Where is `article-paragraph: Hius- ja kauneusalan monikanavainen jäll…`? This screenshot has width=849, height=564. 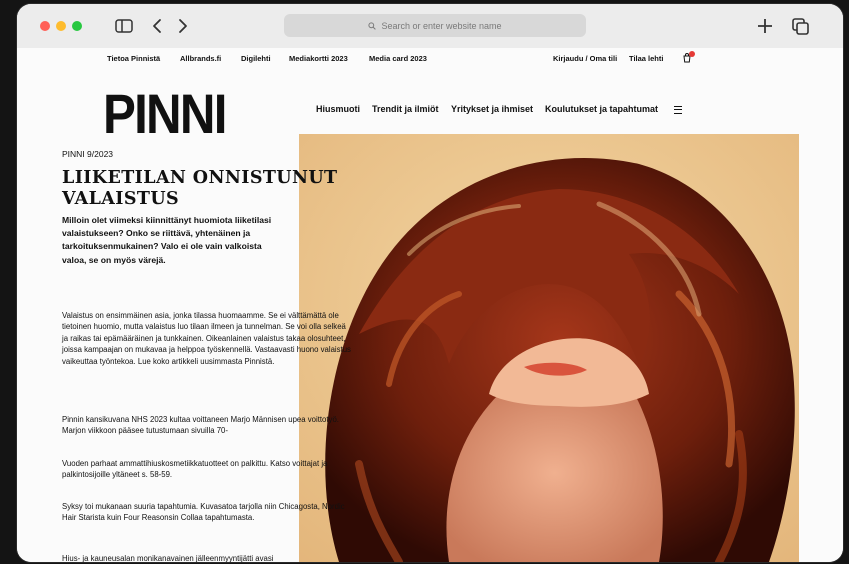 article-paragraph: Hius- ja kauneusalan monikanavainen jäll… is located at coordinates (168, 558).